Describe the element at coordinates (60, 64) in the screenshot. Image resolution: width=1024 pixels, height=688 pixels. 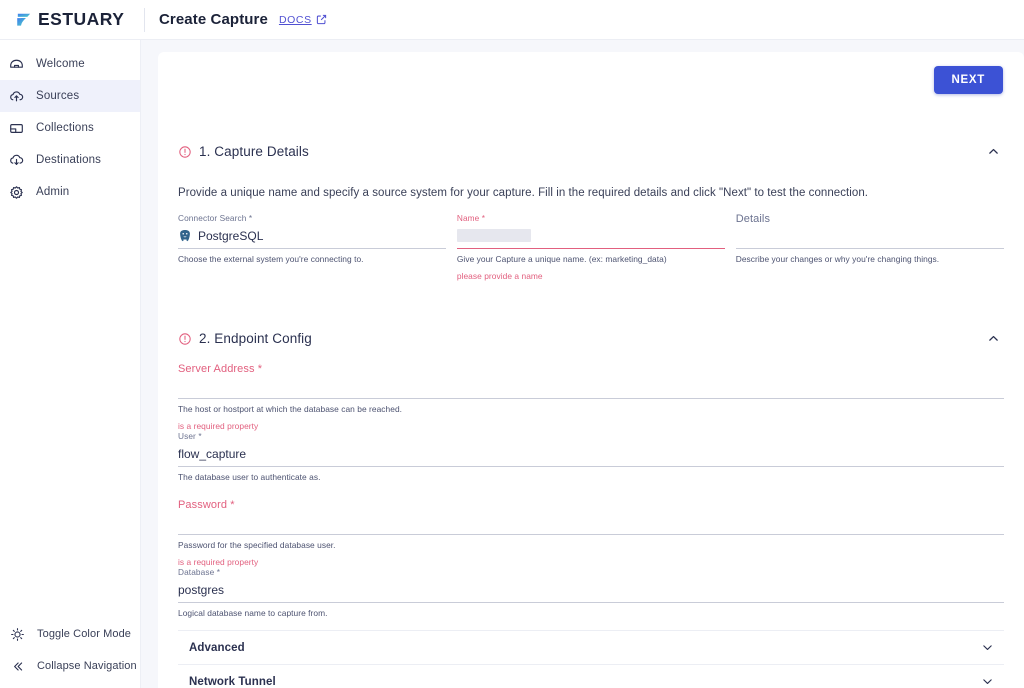
I see `sidebar-item-welcome-label: Welcome` at that location.